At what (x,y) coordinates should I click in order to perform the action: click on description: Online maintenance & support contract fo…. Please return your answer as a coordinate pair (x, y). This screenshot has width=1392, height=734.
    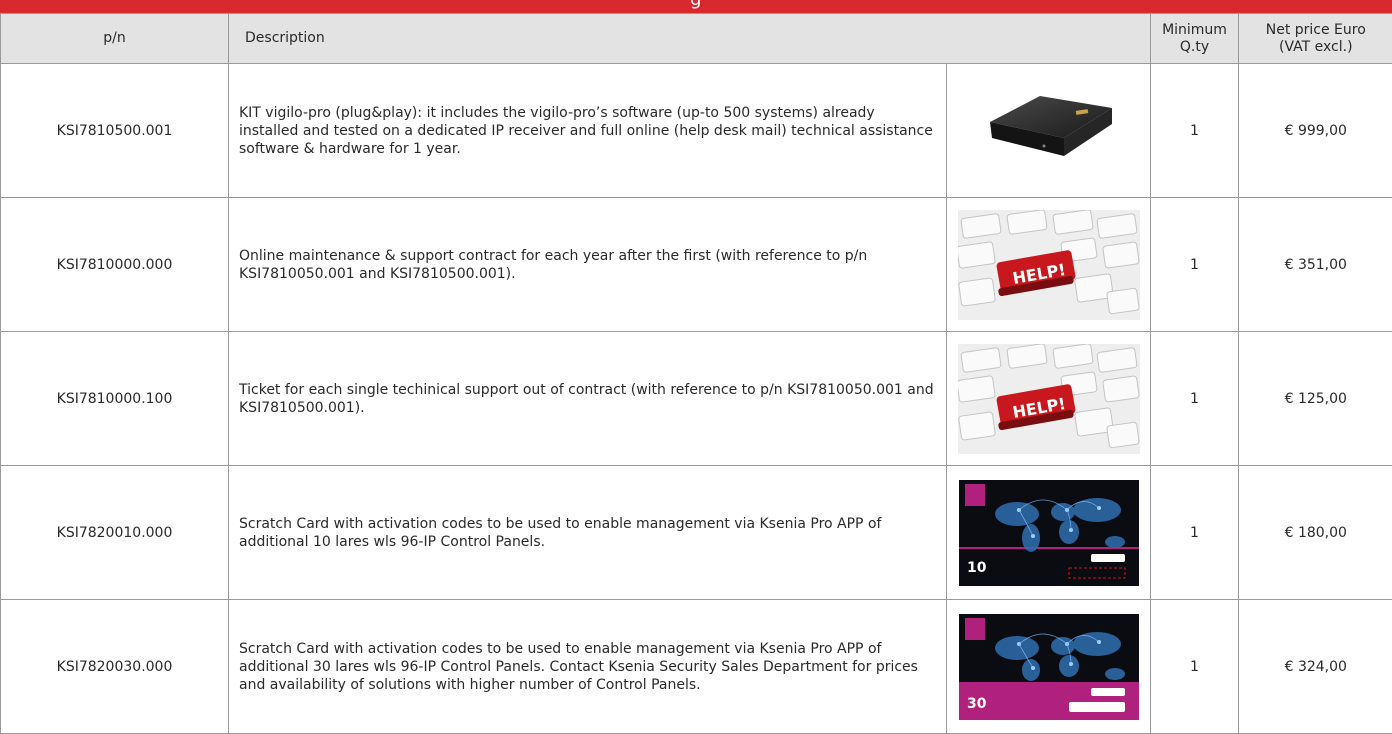
    Looking at the image, I should click on (588, 265).